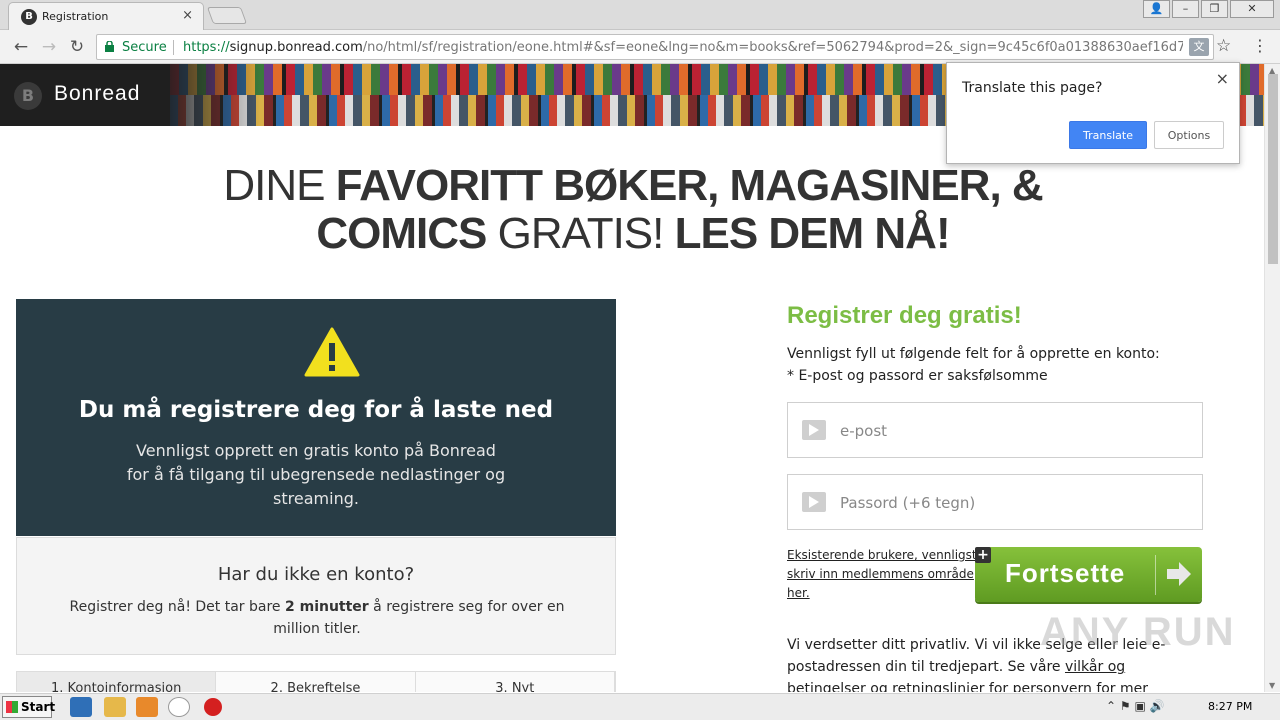  What do you see at coordinates (1065, 573) in the screenshot?
I see `continue-button-label: Fortsette` at bounding box center [1065, 573].